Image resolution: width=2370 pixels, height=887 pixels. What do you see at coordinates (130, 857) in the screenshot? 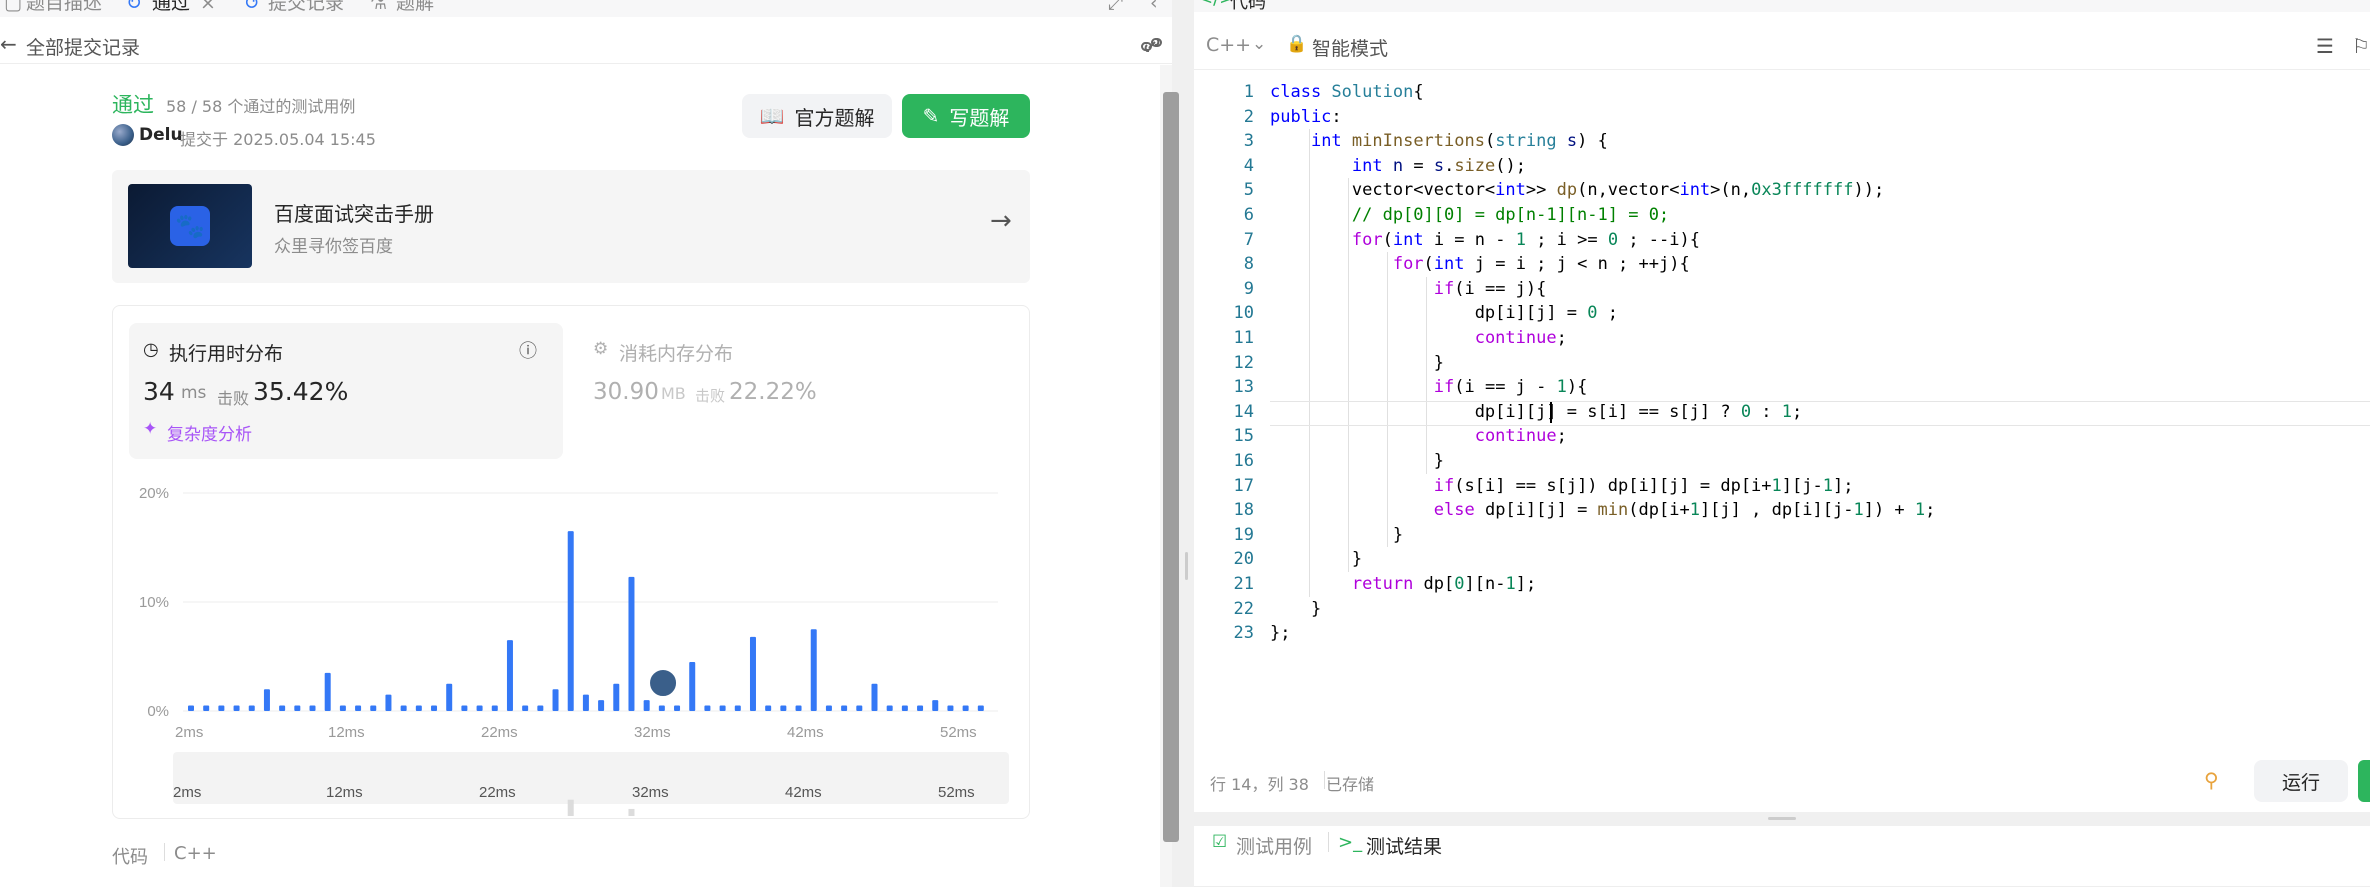
I see `code-section-label: 代码` at bounding box center [130, 857].